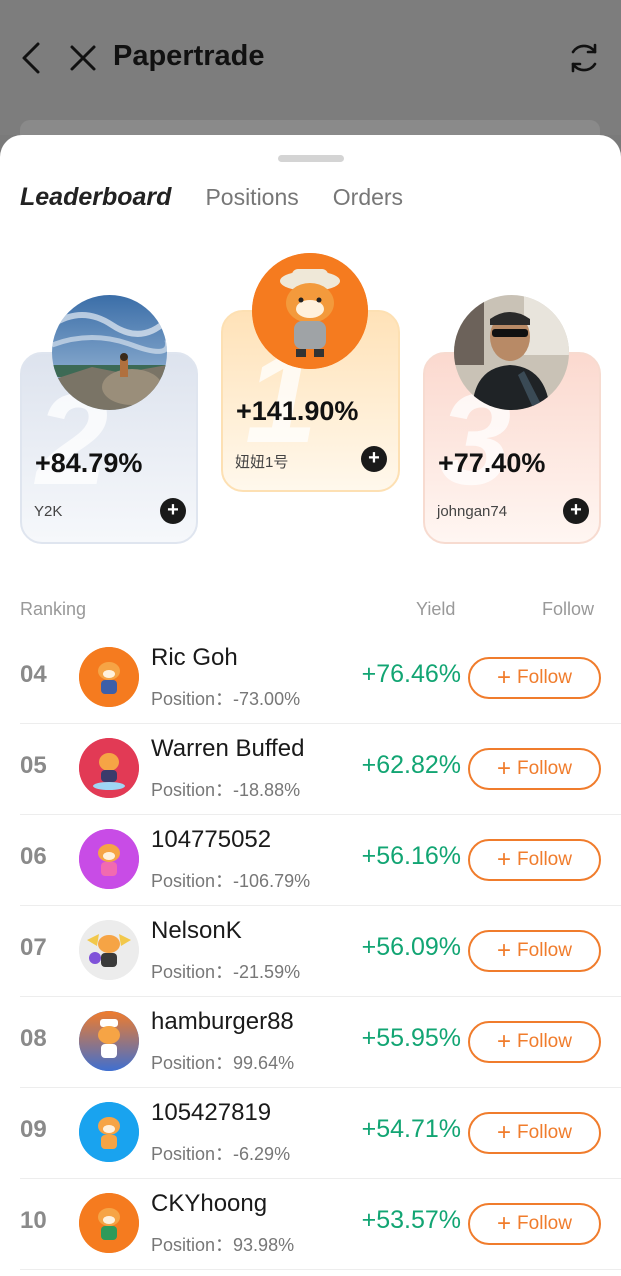 This screenshot has height=1276, width=621. Describe the element at coordinates (411, 856) in the screenshot. I see `yield-value: +56.16%` at that location.